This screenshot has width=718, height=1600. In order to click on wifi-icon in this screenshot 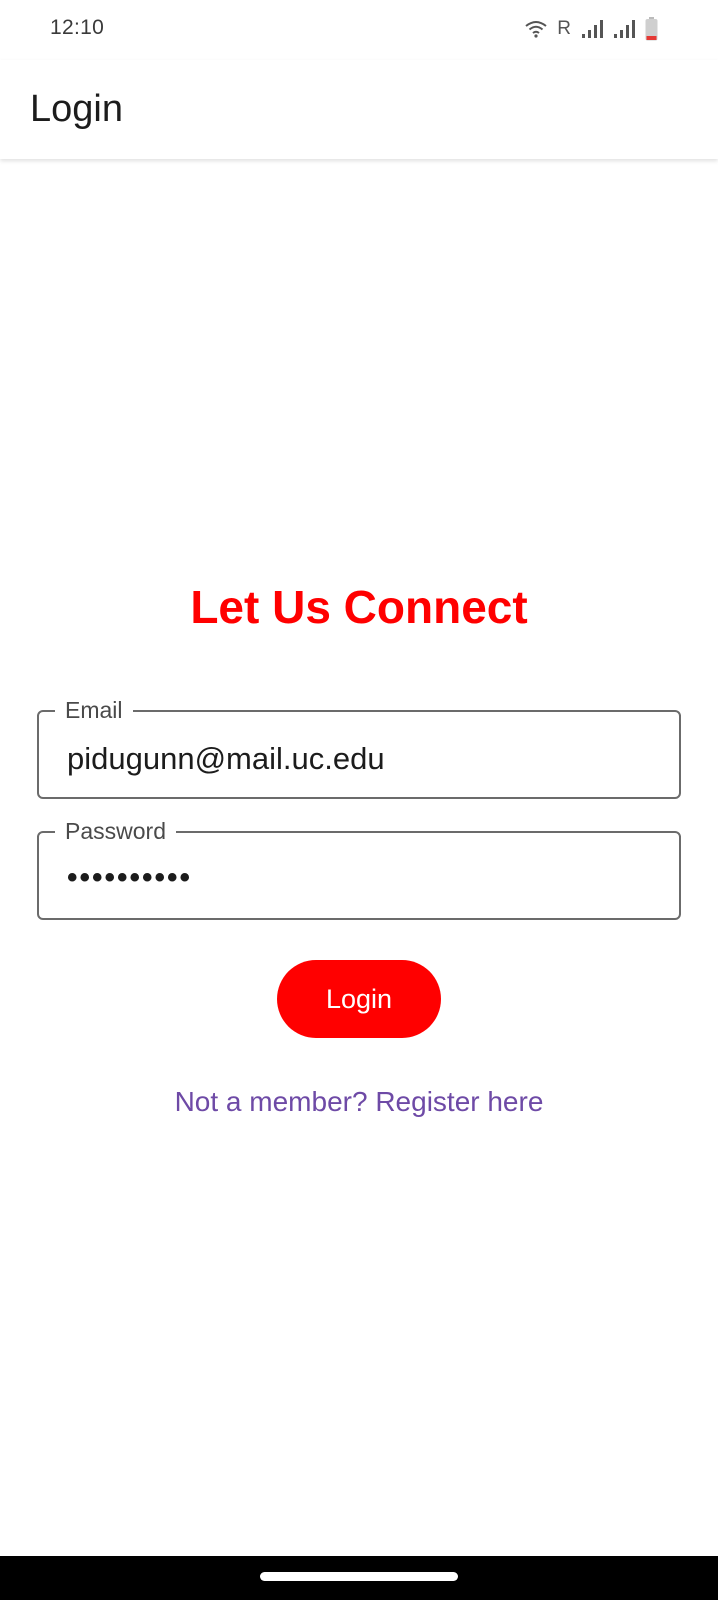, I will do `click(536, 29)`.